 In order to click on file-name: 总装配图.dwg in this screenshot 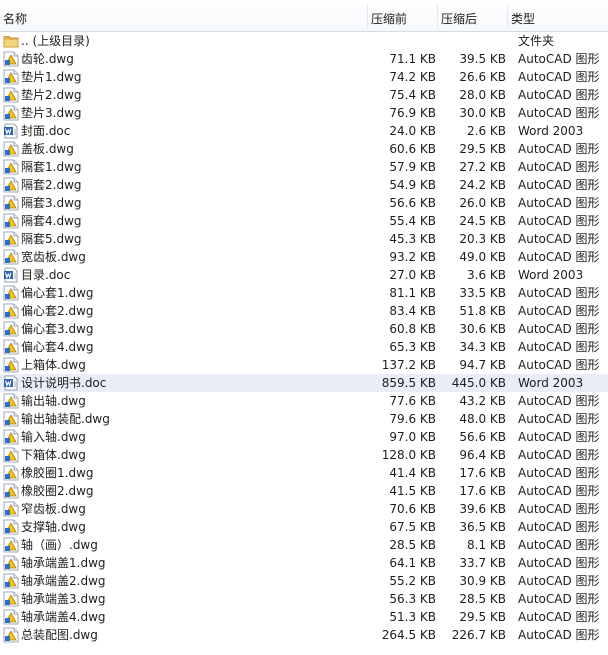, I will do `click(59, 635)`.